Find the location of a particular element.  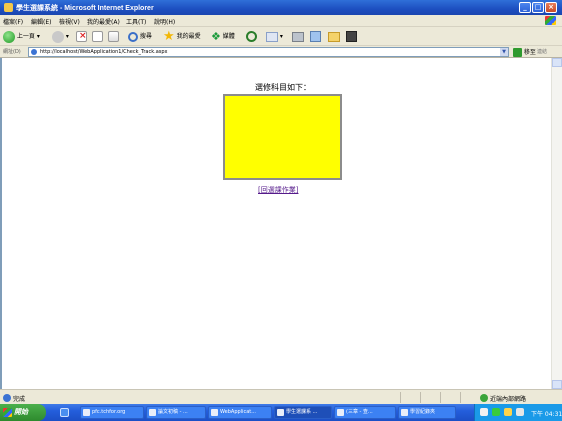

language-icon is located at coordinates (520, 412).